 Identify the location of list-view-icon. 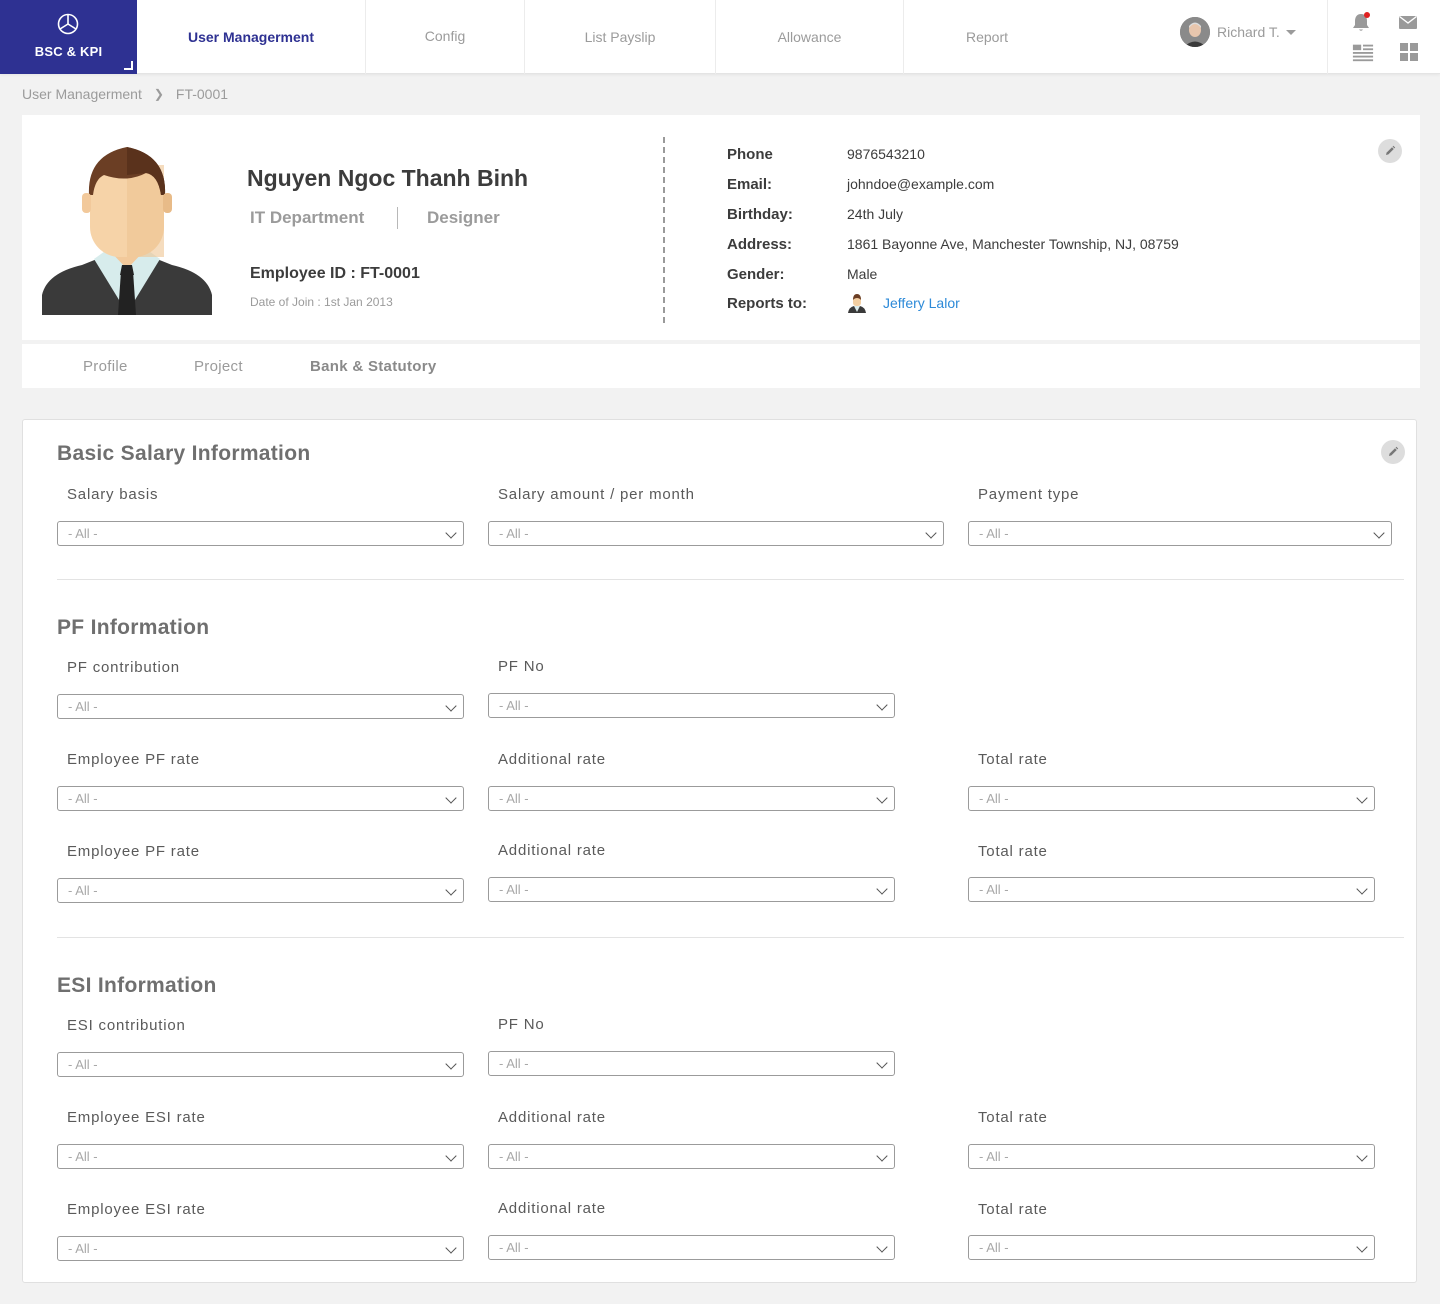
(1363, 52).